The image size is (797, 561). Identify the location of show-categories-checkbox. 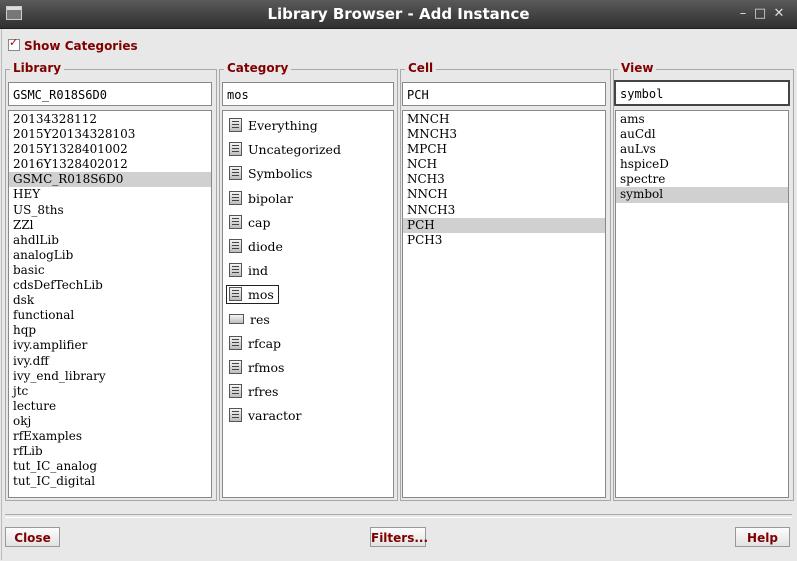
(14, 43).